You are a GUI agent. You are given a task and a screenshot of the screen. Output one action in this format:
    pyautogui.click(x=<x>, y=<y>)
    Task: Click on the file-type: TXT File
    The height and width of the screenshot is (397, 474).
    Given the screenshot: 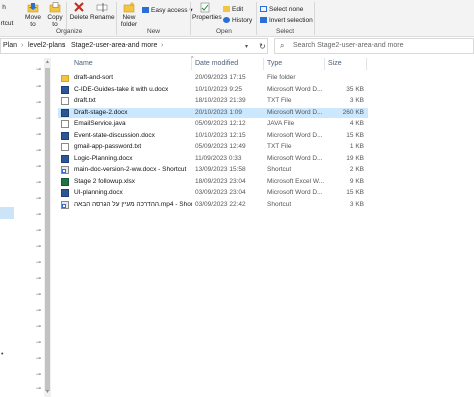 What is the action you would take?
    pyautogui.click(x=279, y=100)
    